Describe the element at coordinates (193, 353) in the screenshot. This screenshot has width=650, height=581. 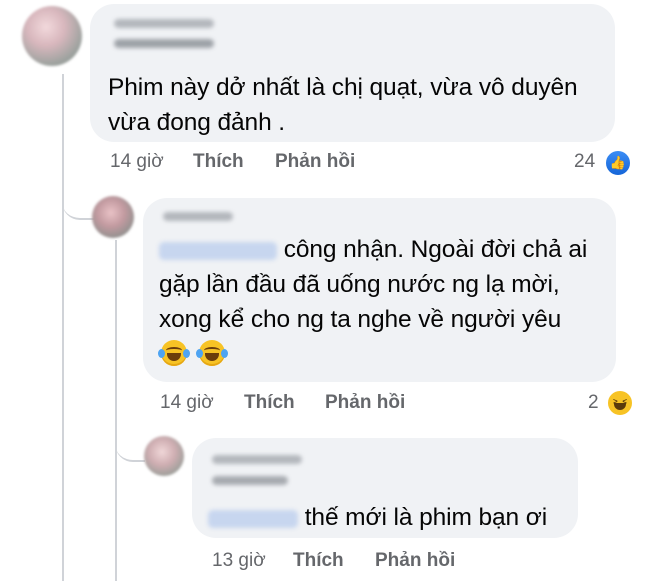
I see `emoji-row` at that location.